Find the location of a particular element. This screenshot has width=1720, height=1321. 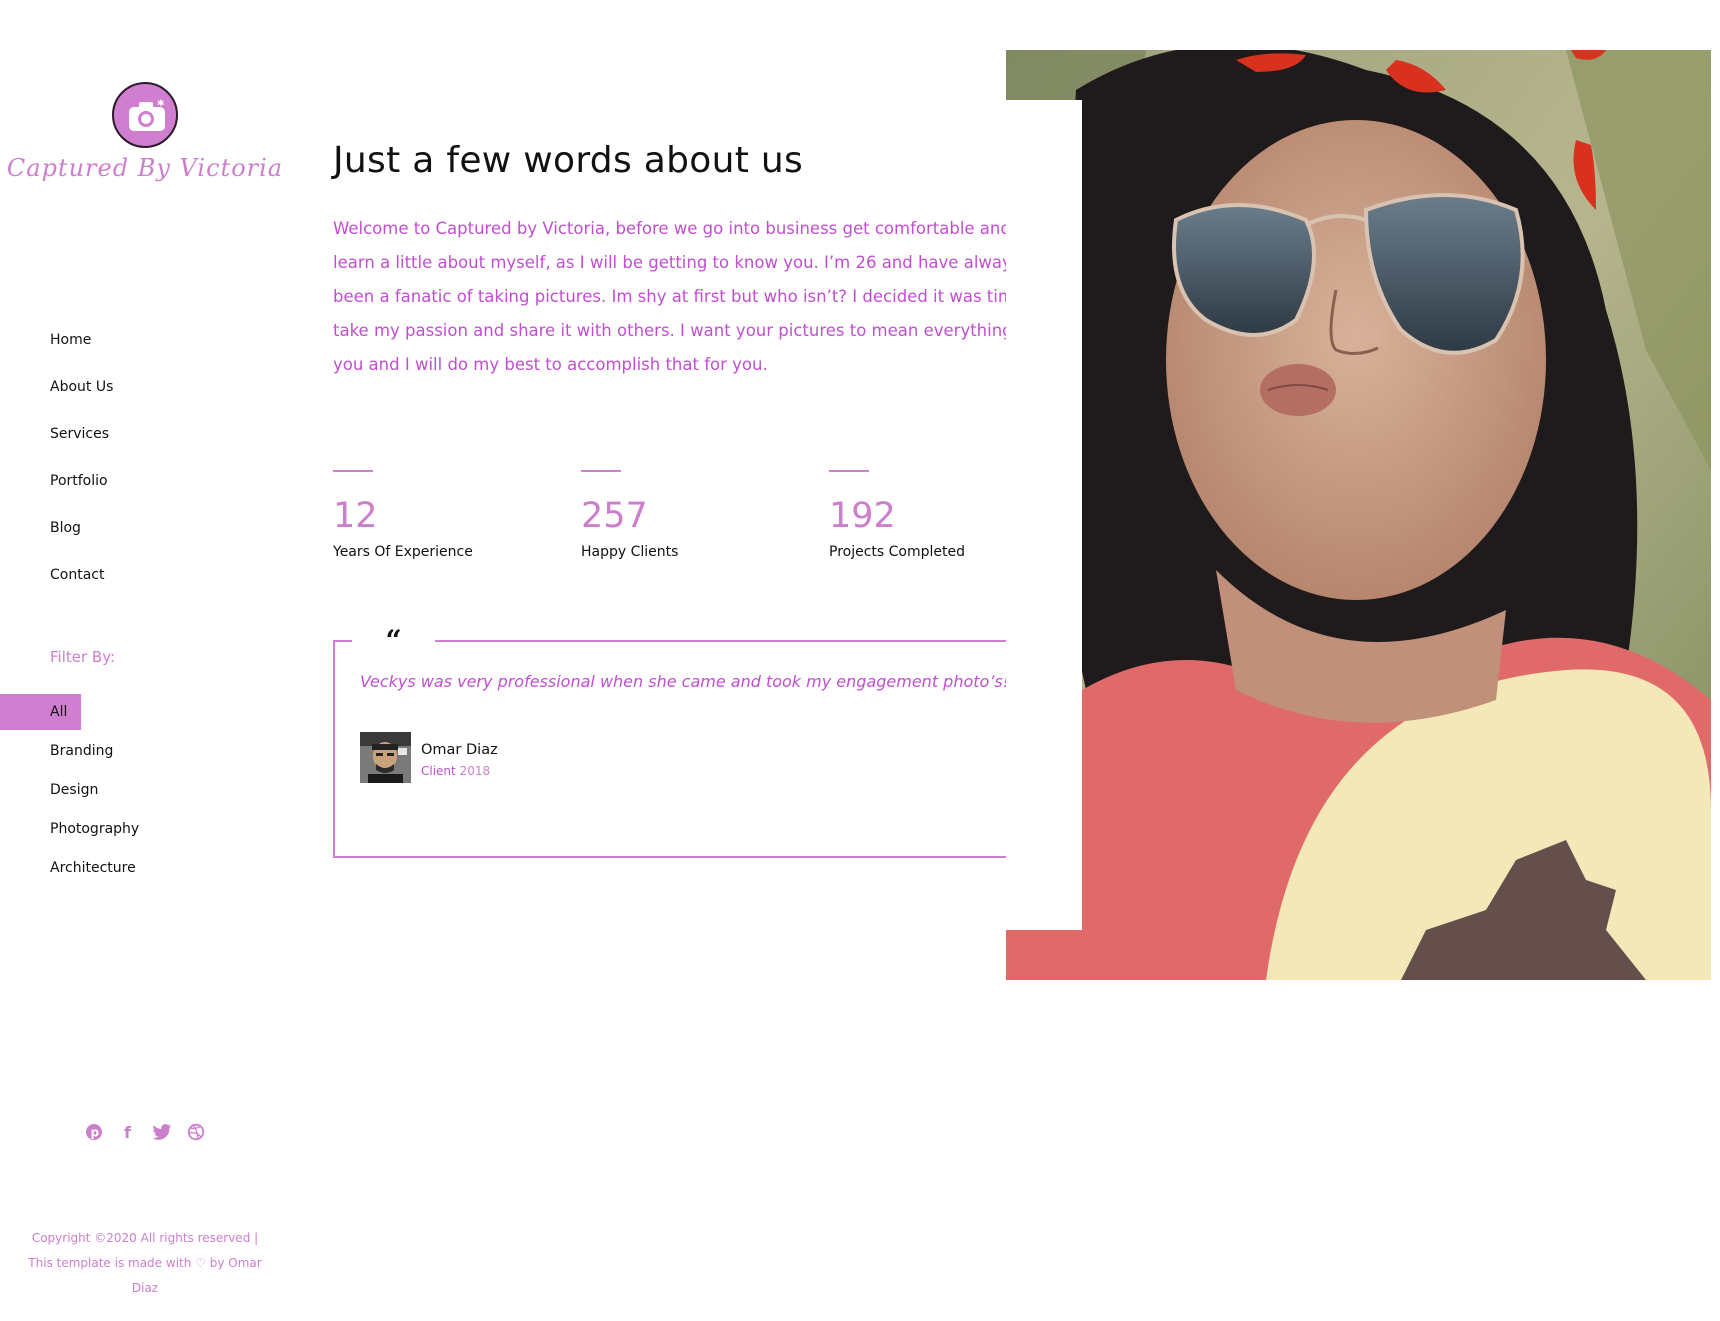

quote-icon: “ is located at coordinates (393, 641).